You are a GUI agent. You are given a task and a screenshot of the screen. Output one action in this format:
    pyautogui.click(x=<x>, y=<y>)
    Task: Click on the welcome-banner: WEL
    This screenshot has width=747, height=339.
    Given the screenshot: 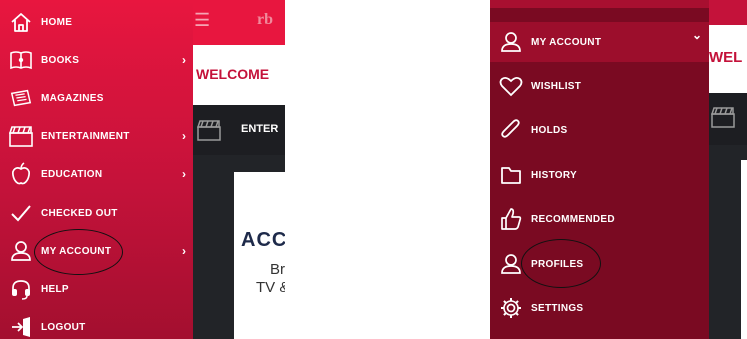 What is the action you would take?
    pyautogui.click(x=728, y=59)
    